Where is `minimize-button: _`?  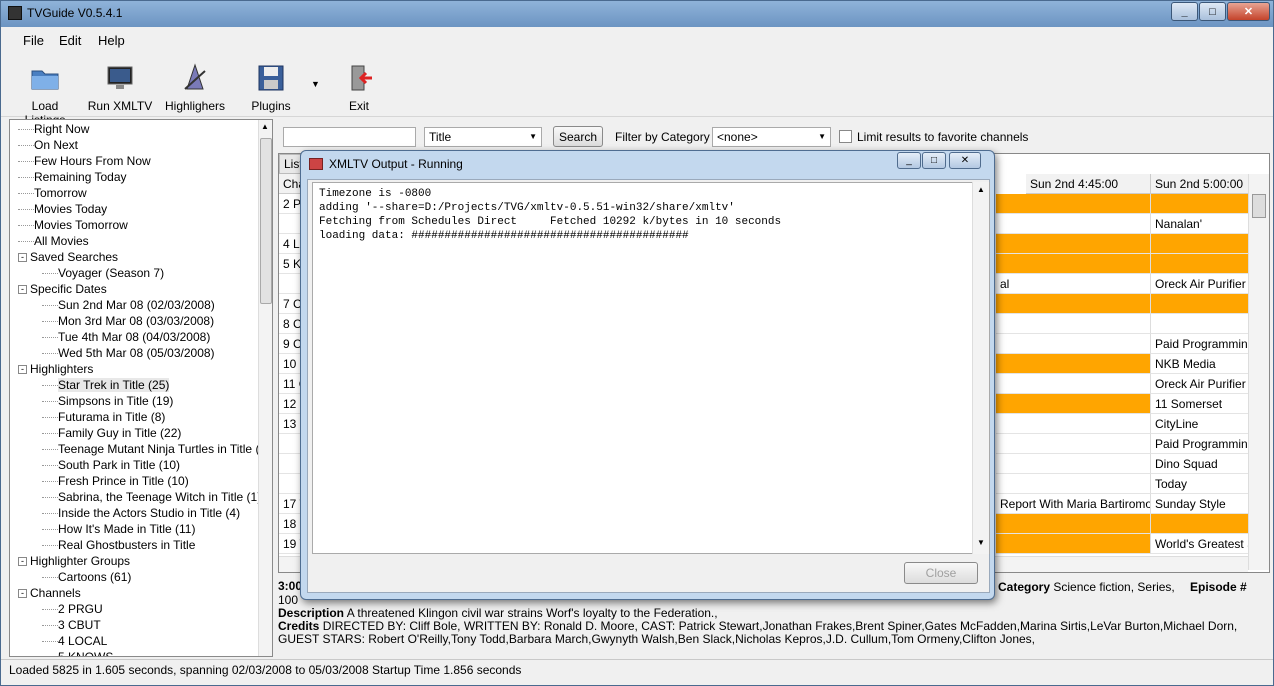
minimize-button: _ is located at coordinates (1184, 11).